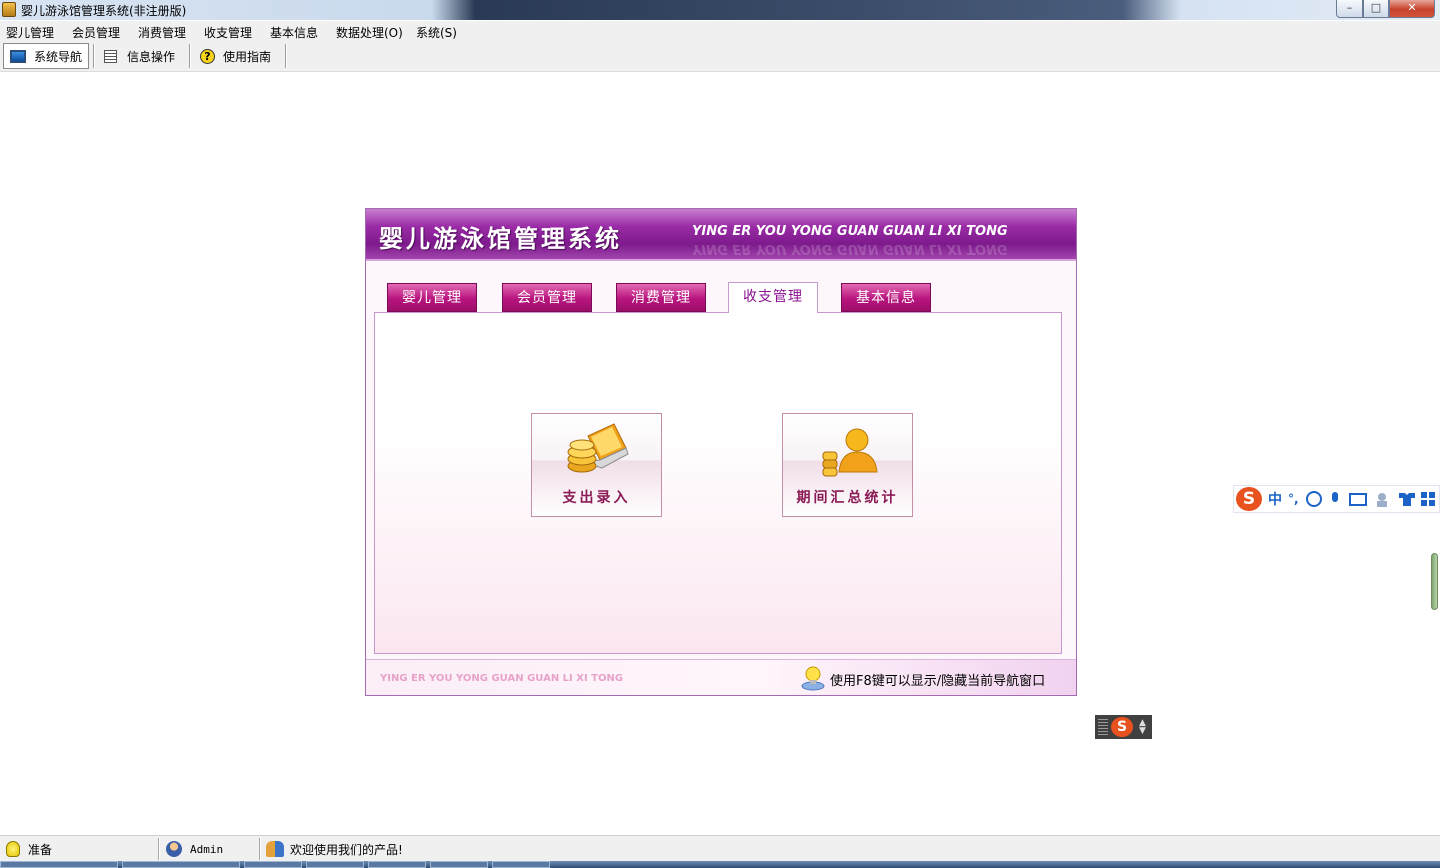 This screenshot has height=868, width=1440. I want to click on tab-consumption: 消费管理, so click(661, 297).